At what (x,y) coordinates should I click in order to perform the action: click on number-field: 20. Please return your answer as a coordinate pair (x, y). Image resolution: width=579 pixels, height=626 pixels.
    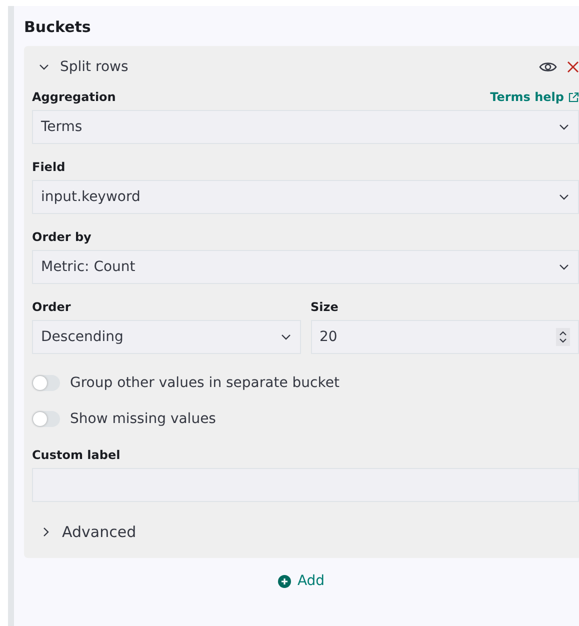
    Looking at the image, I should click on (444, 337).